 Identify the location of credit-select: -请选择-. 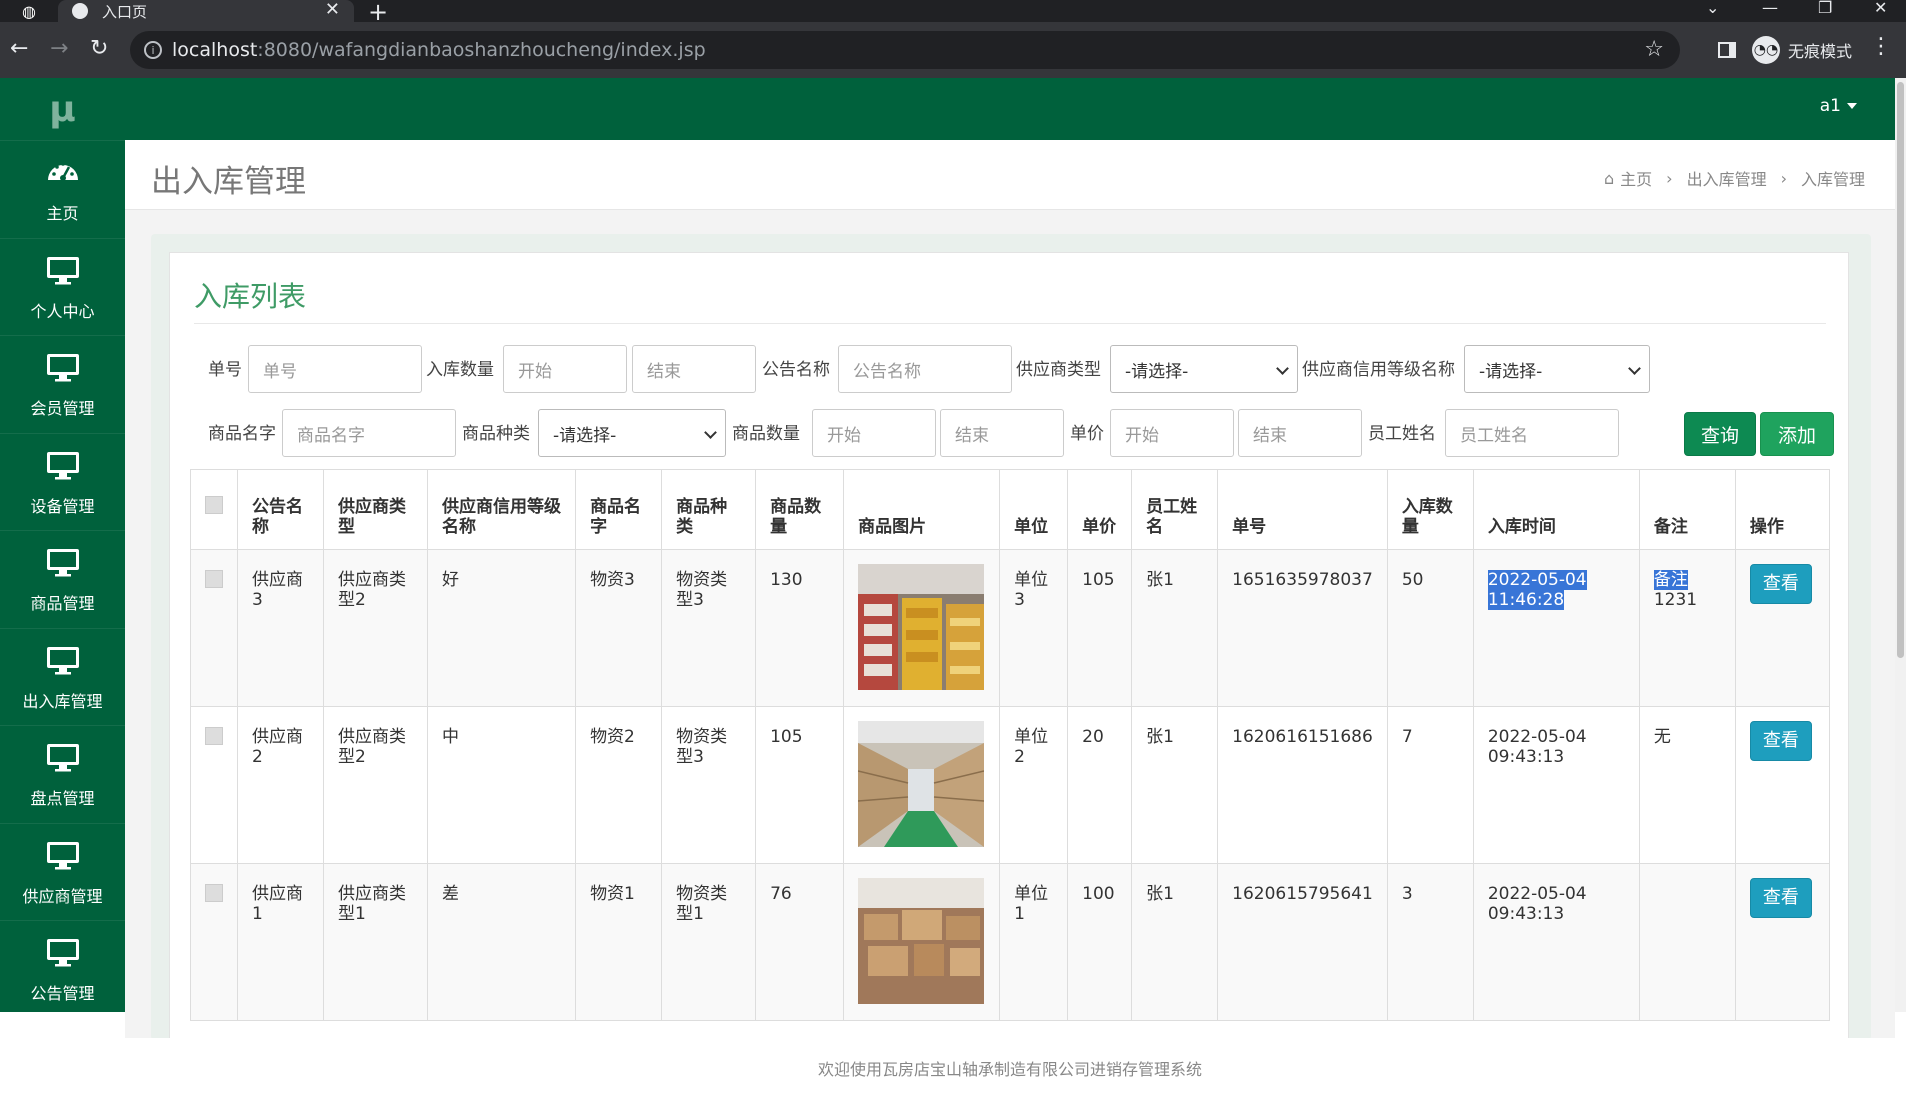
(1557, 369).